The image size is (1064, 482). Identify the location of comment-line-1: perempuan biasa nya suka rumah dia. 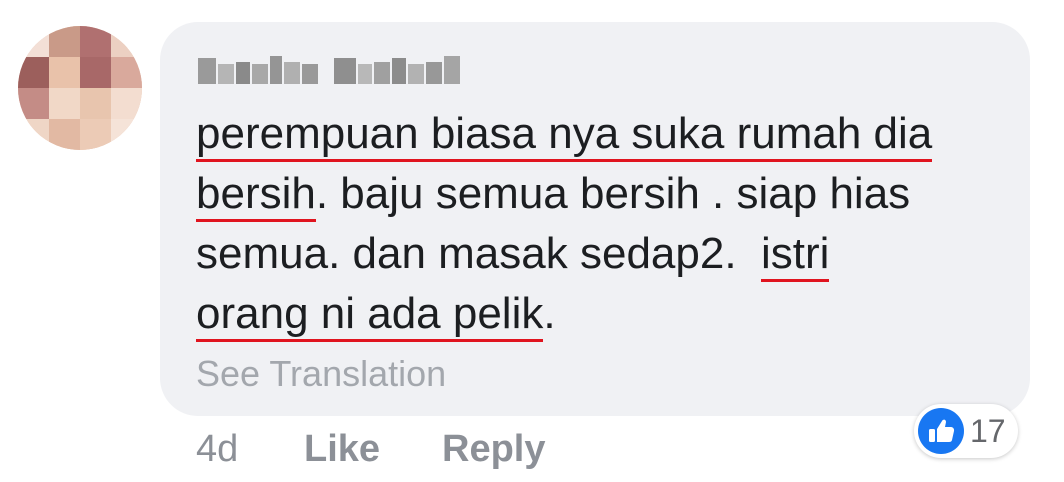
(601, 134).